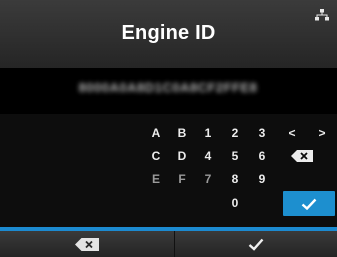 Image resolution: width=337 pixels, height=257 pixels. Describe the element at coordinates (322, 15) in the screenshot. I see `network-icon` at that location.